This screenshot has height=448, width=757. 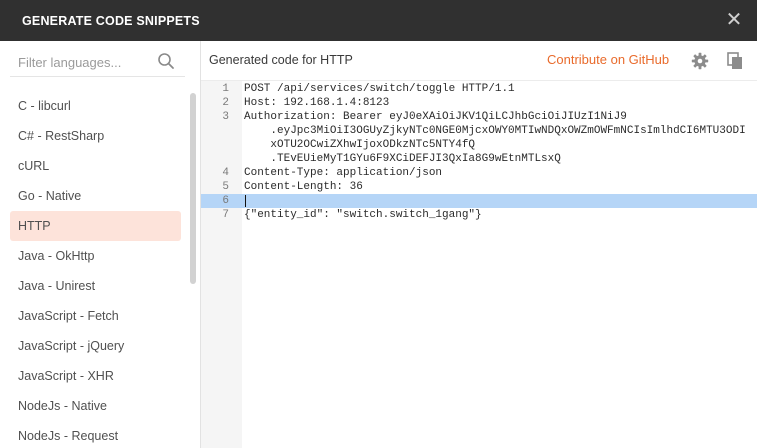 What do you see at coordinates (735, 61) in the screenshot?
I see `copy-icon` at bounding box center [735, 61].